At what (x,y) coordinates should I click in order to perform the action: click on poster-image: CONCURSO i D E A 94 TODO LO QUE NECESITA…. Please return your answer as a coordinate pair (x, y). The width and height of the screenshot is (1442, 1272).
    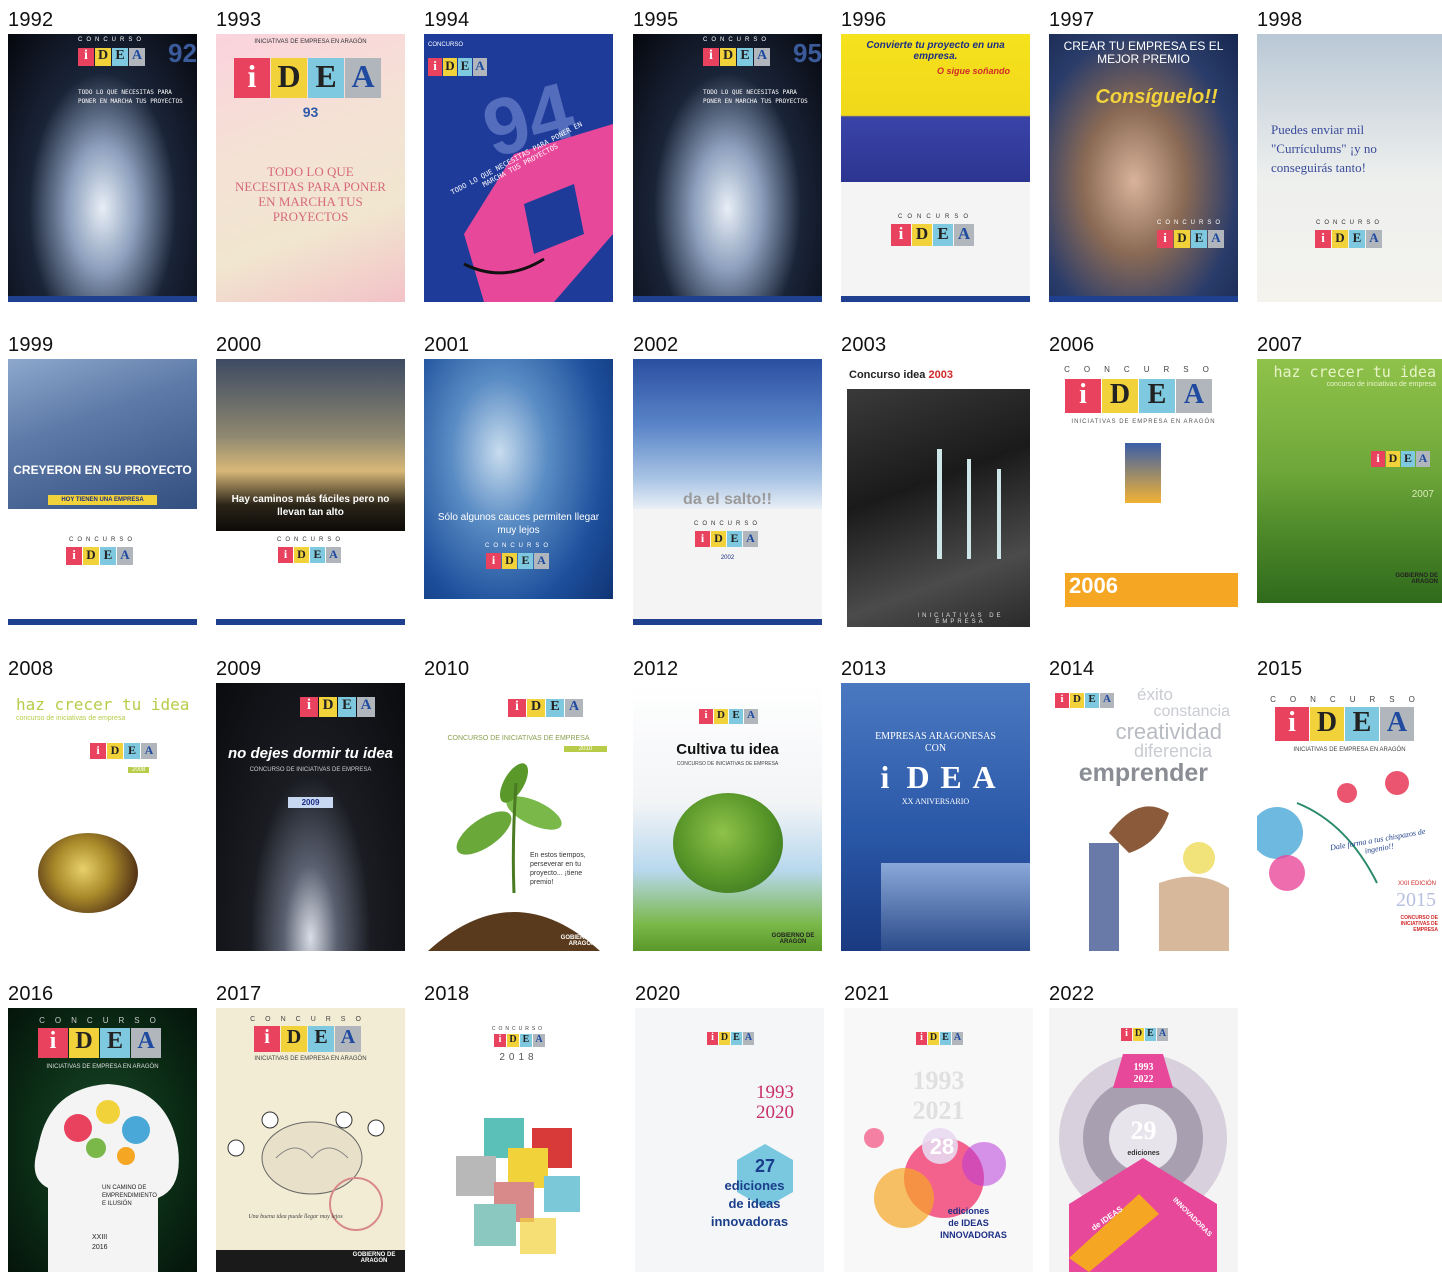
    Looking at the image, I should click on (518, 168).